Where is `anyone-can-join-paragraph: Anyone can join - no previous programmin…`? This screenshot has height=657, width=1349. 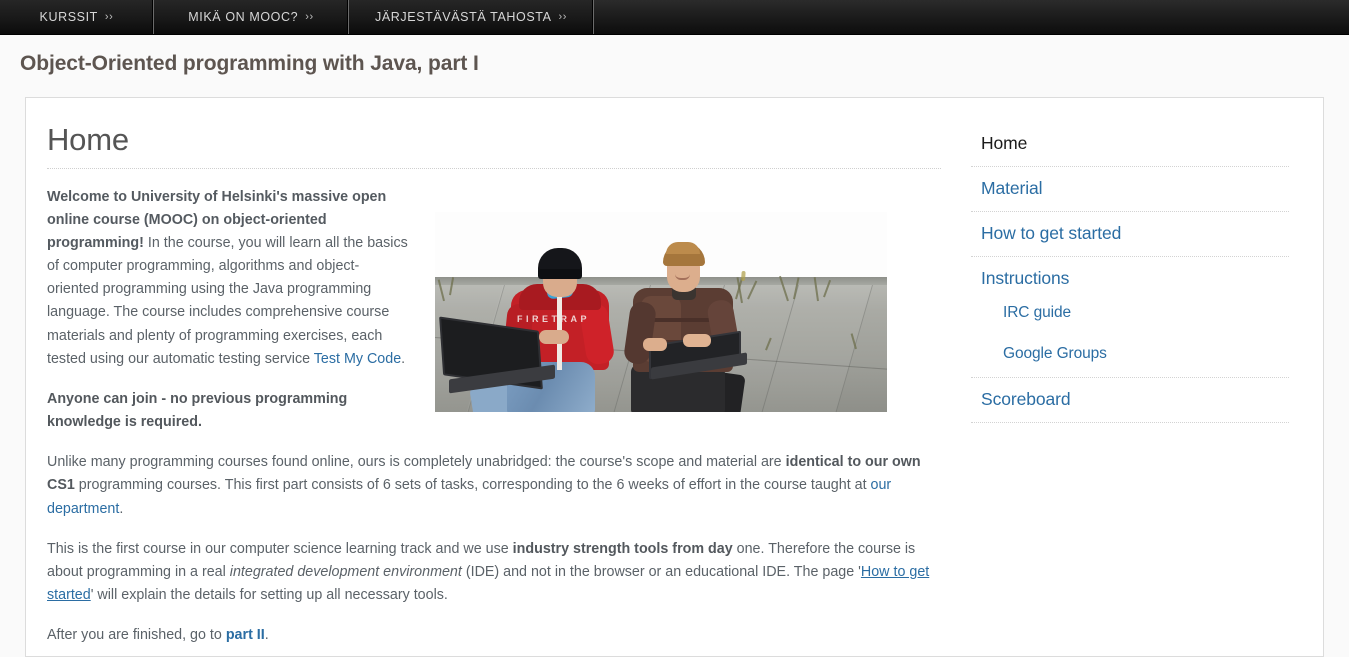
anyone-can-join-paragraph: Anyone can join - no previous programmin… is located at coordinates (197, 410).